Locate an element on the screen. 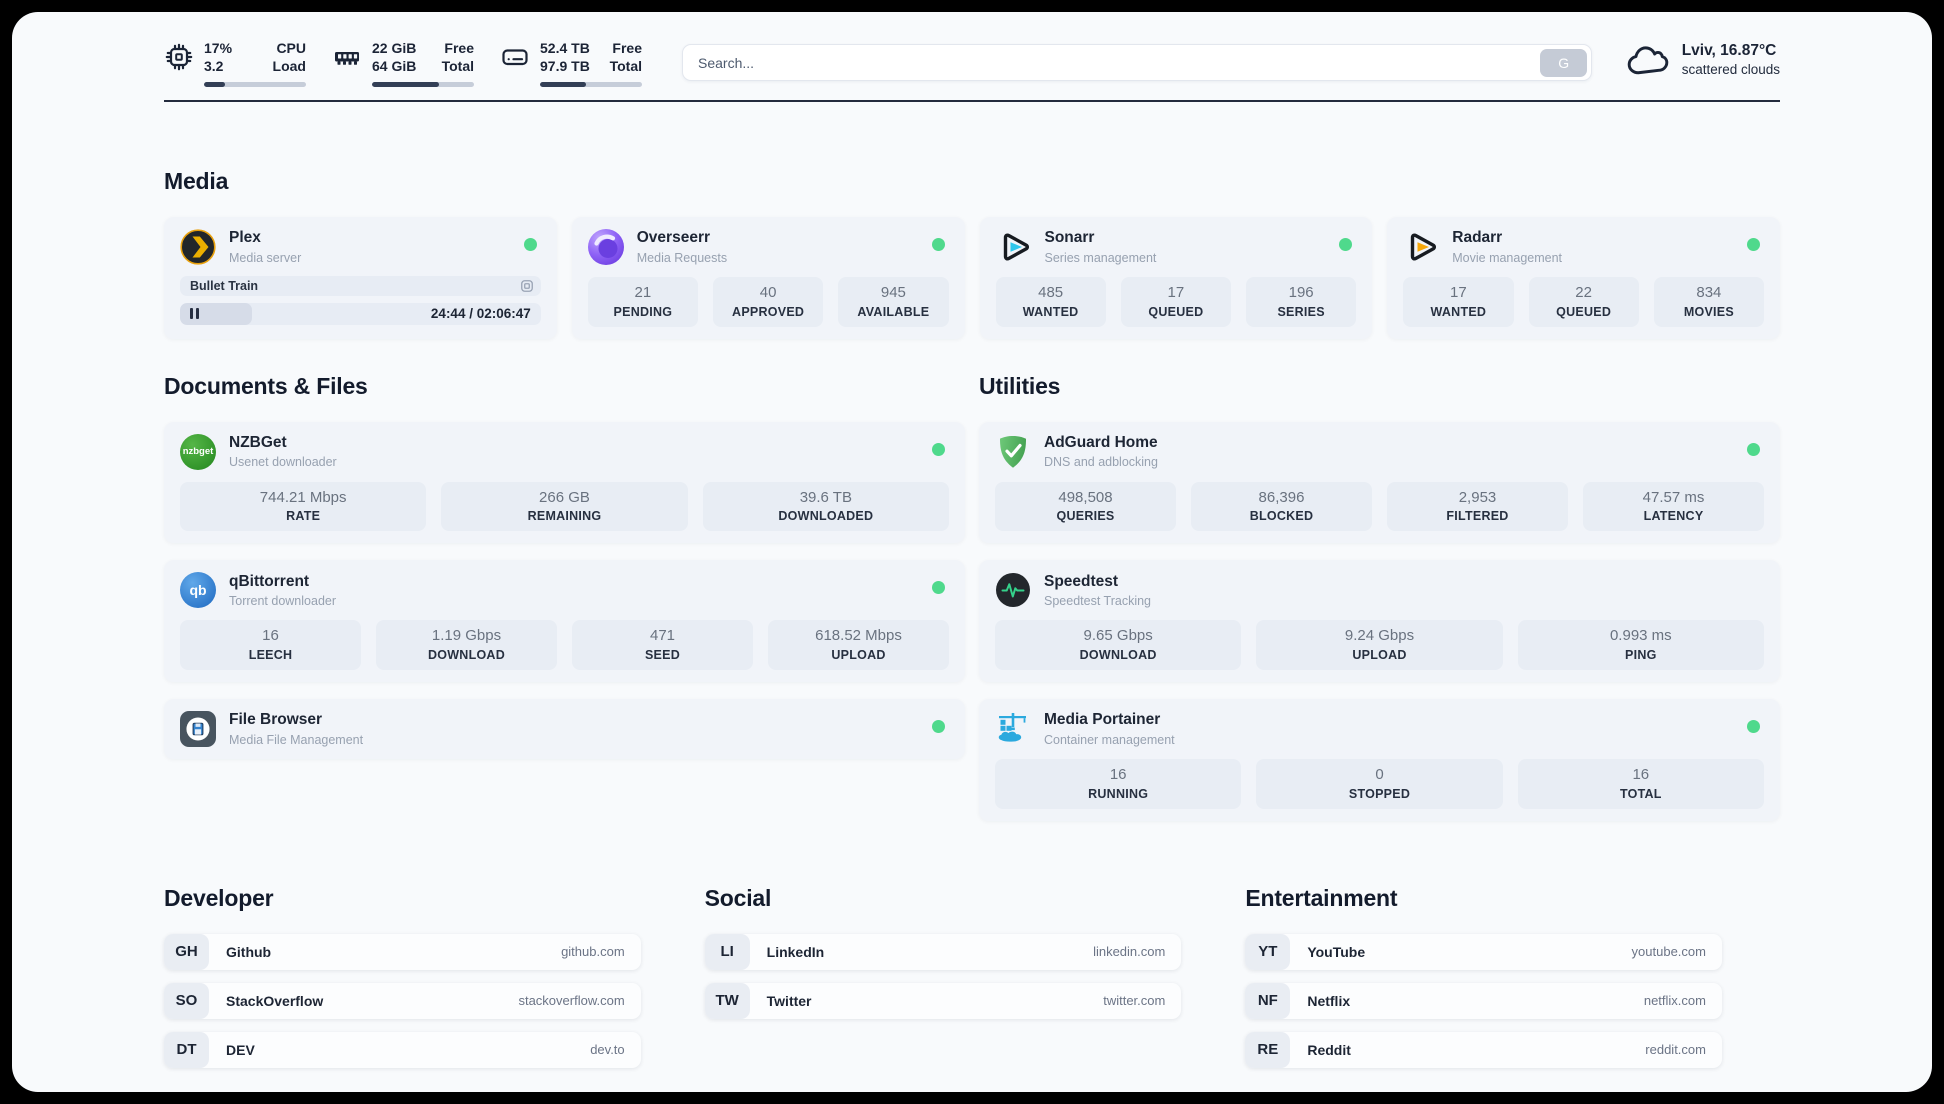 The height and width of the screenshot is (1104, 1944). app-subtitle: Movie management is located at coordinates (1507, 257).